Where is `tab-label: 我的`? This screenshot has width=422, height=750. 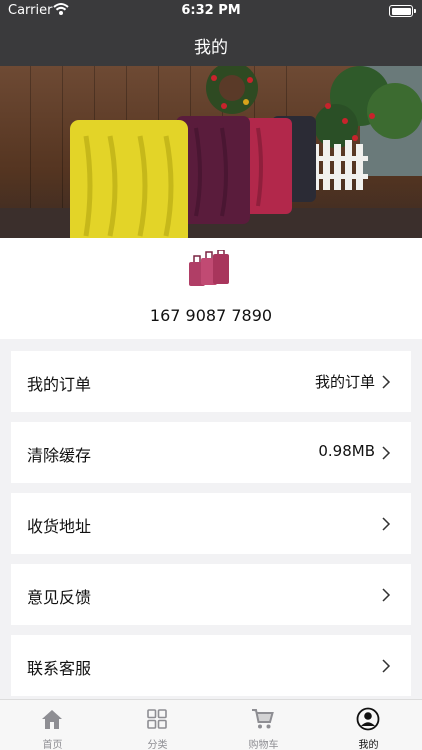
tab-label: 我的 is located at coordinates (368, 745).